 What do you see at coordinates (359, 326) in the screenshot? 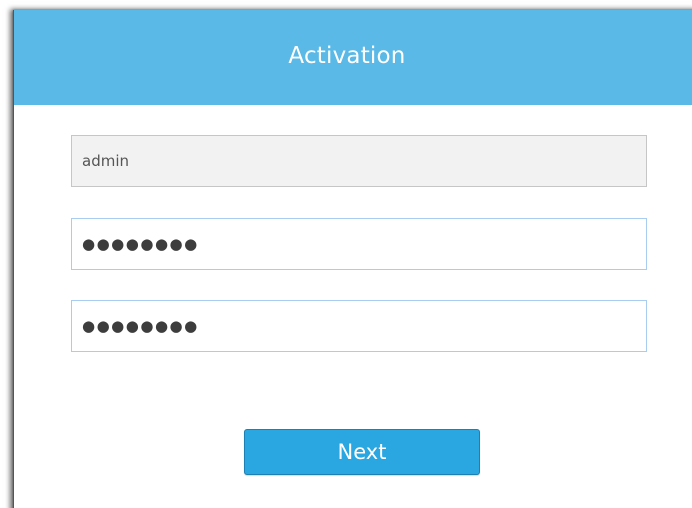
I see `confirm-password-field: ●●●●●●●●` at bounding box center [359, 326].